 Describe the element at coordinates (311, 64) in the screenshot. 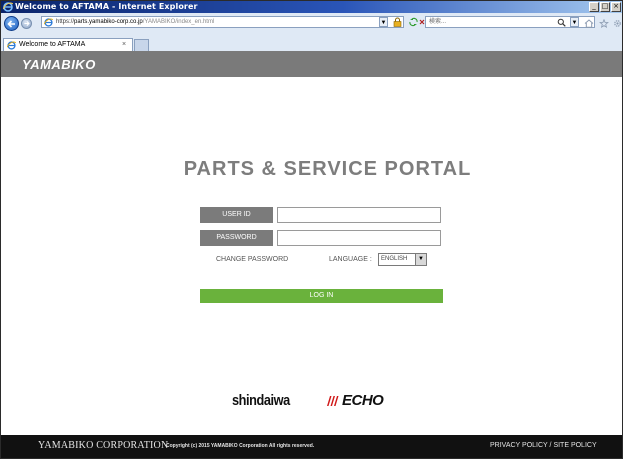

I see `site-header: YAMABIKO` at that location.